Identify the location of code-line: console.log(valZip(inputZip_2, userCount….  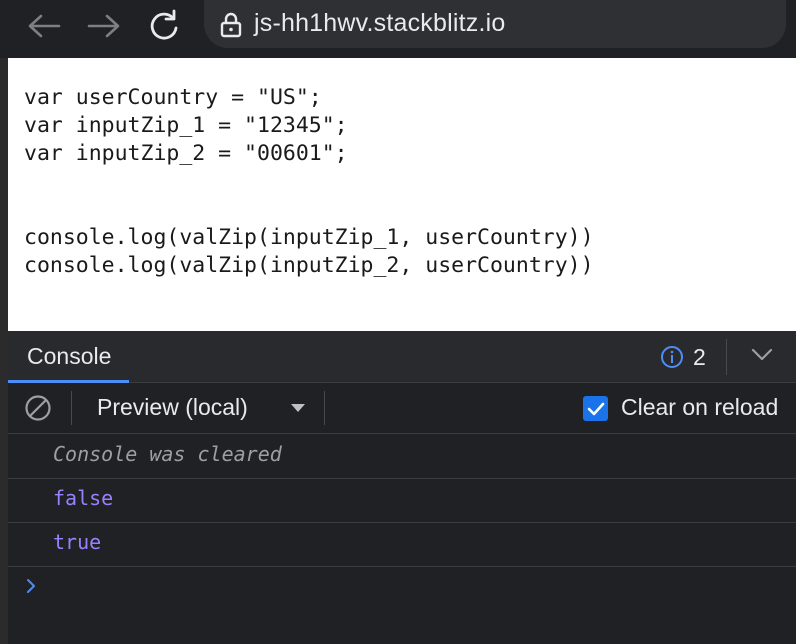
(309, 265).